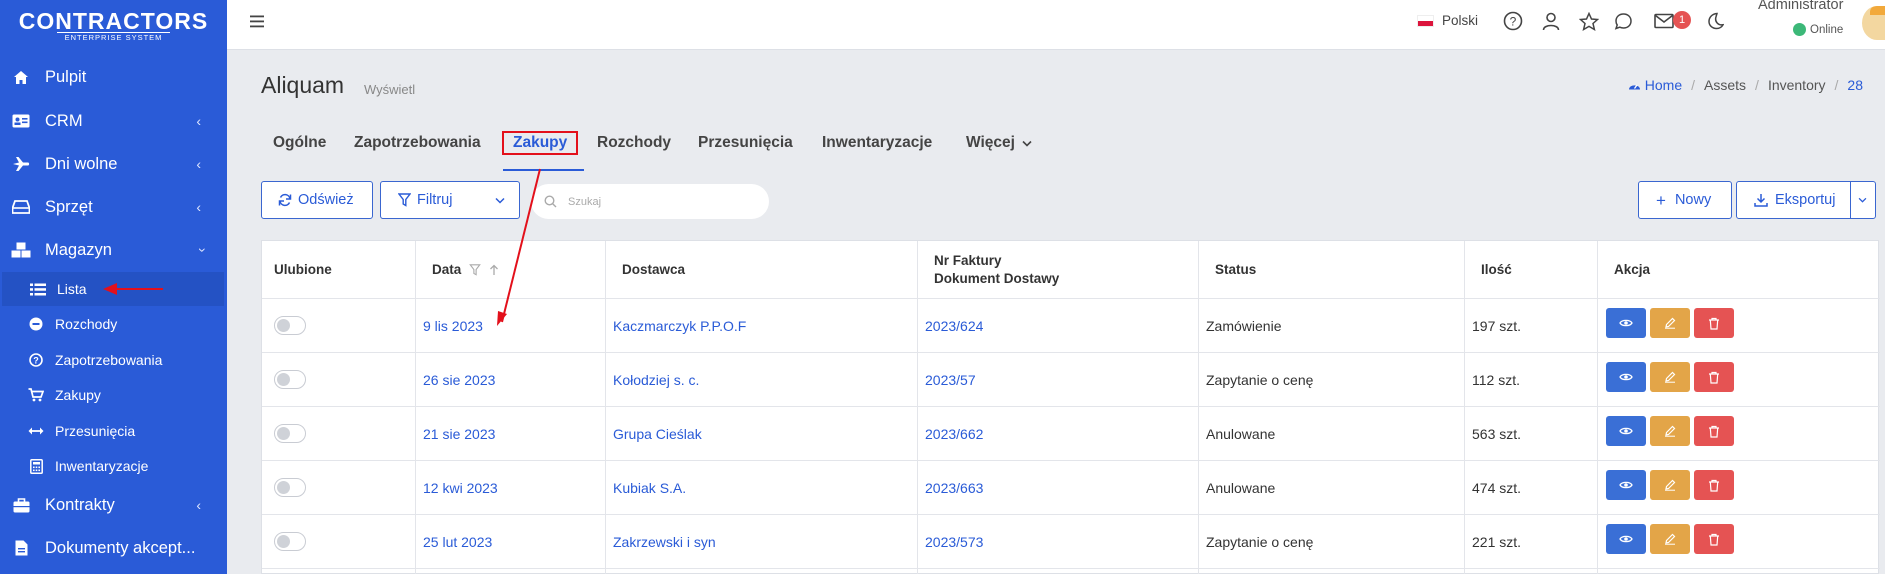 Image resolution: width=1885 pixels, height=574 pixels. I want to click on dark-mode-moon-icon, so click(1715, 21).